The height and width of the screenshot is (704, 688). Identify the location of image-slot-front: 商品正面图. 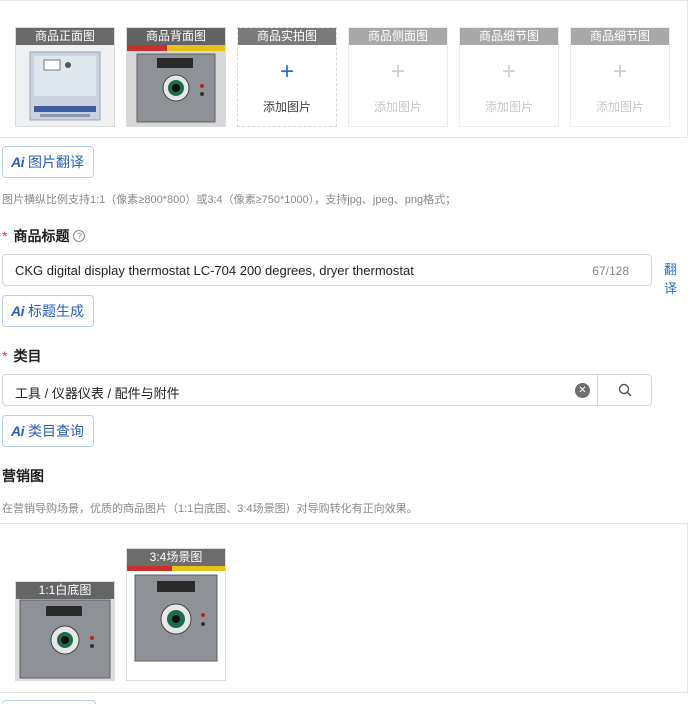
(65, 77).